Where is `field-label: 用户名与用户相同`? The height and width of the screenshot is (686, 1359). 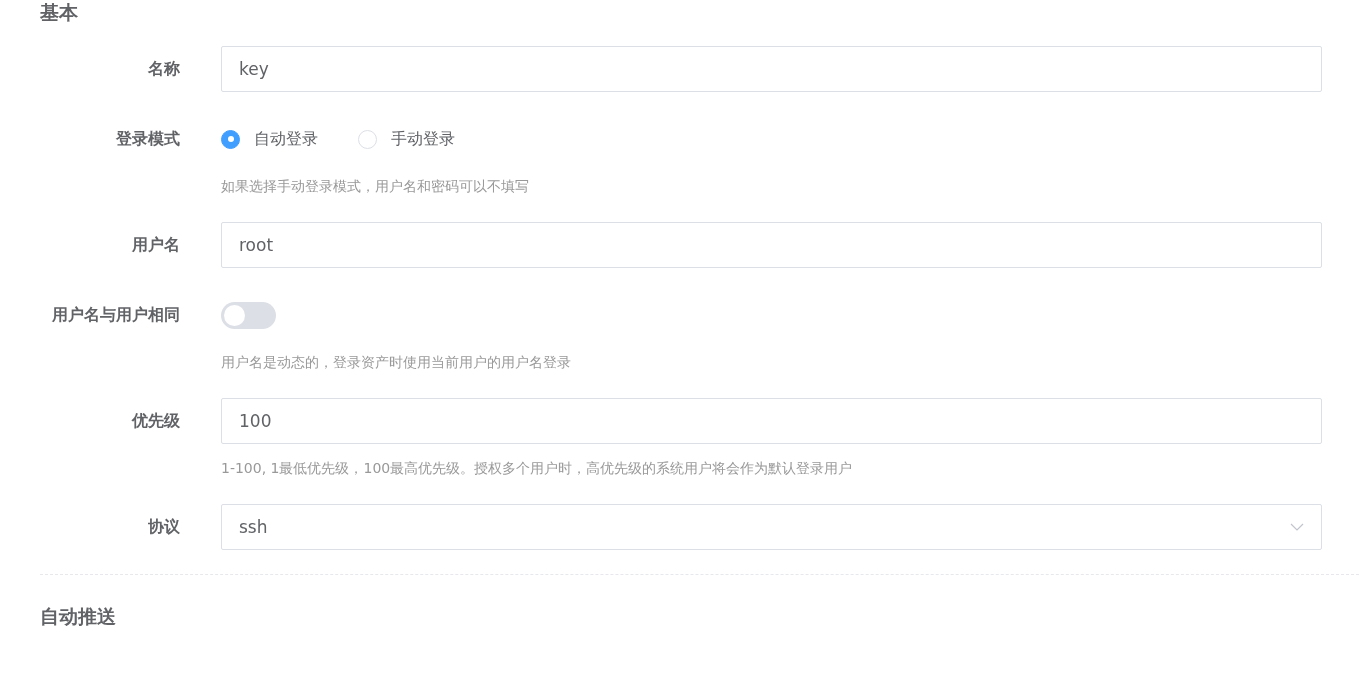
field-label: 用户名与用户相同 is located at coordinates (115, 315).